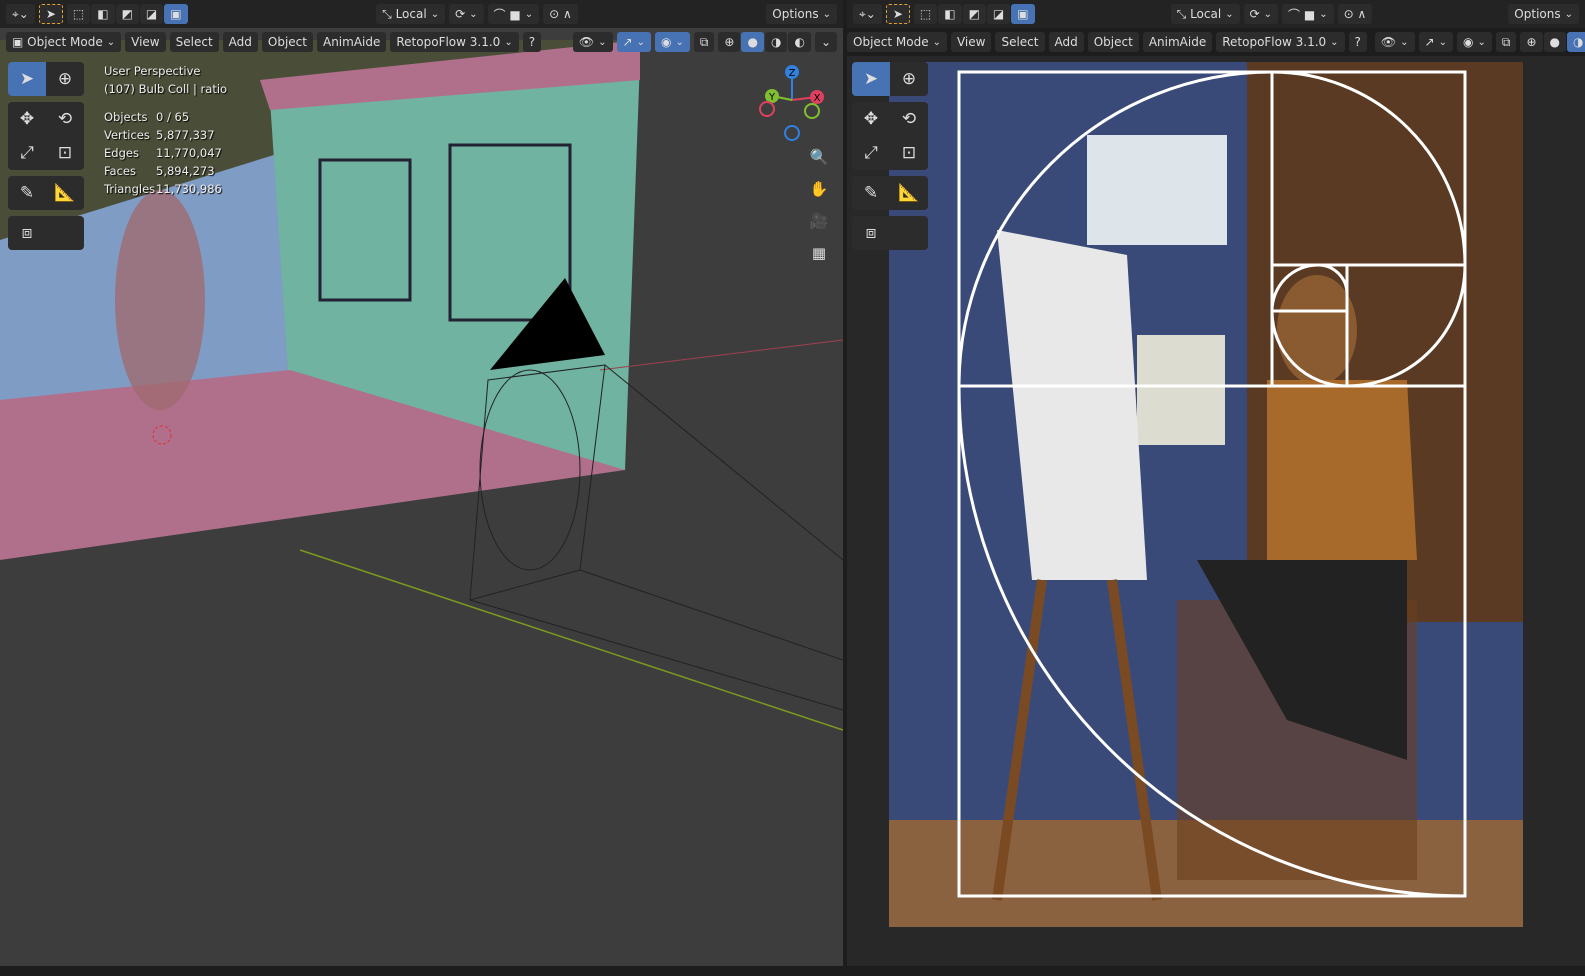  I want to click on ortho-grid-icon: ▦, so click(819, 255).